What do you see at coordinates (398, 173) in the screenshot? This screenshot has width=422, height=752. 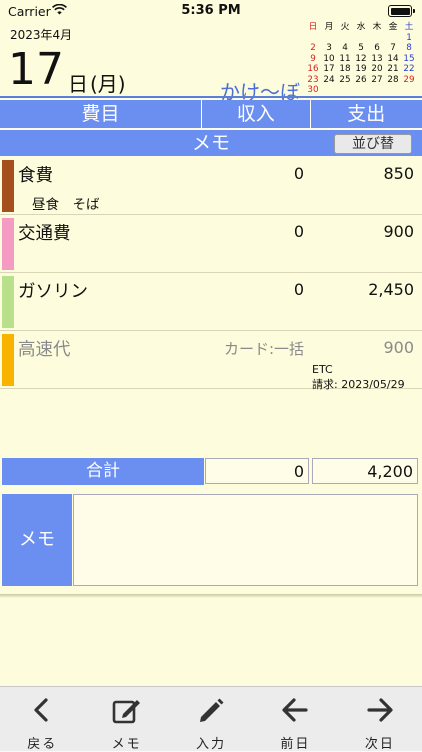 I see `entry-expense: 850` at bounding box center [398, 173].